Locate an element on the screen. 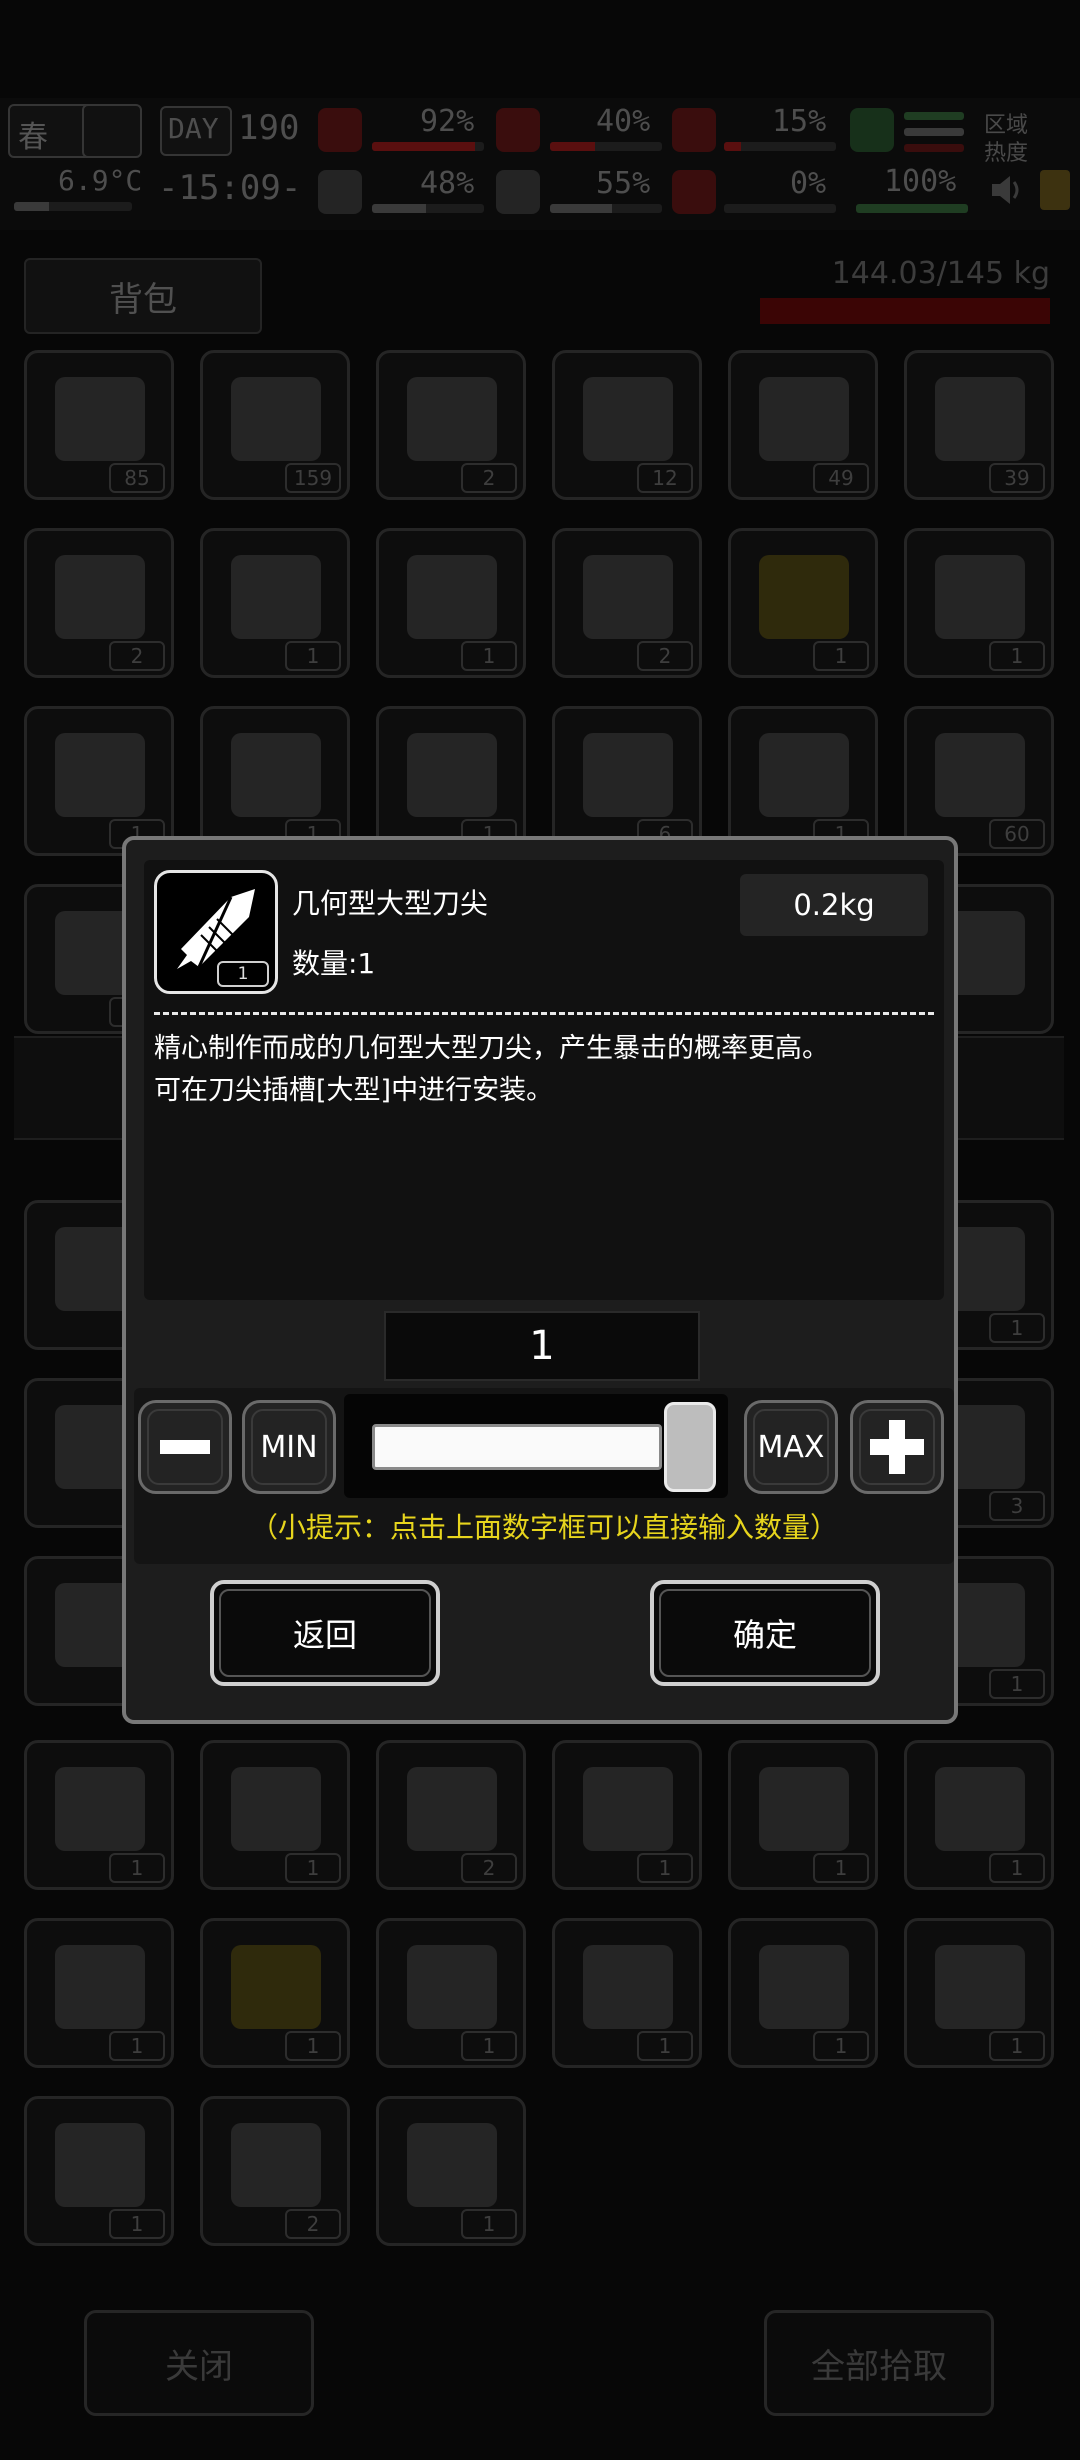 This screenshot has width=1080, height=2460. day-label: DAY is located at coordinates (193, 128).